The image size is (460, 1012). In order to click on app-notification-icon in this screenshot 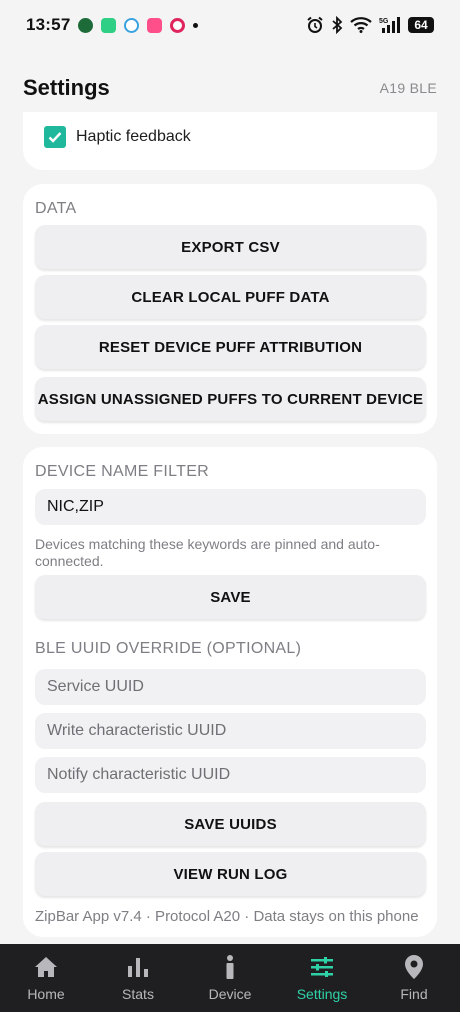, I will do `click(86, 25)`.